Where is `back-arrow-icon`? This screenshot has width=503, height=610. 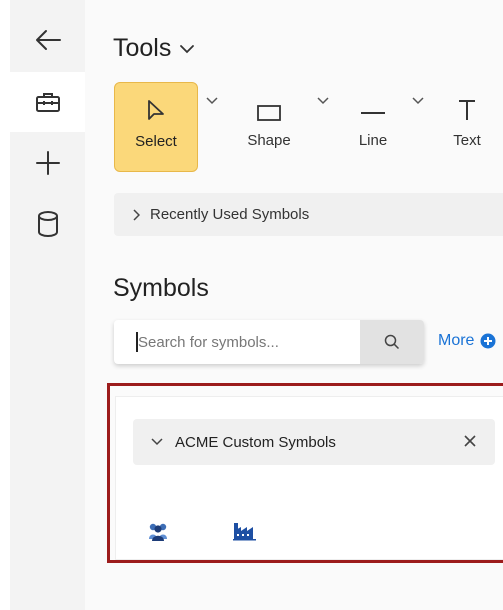 back-arrow-icon is located at coordinates (48, 40).